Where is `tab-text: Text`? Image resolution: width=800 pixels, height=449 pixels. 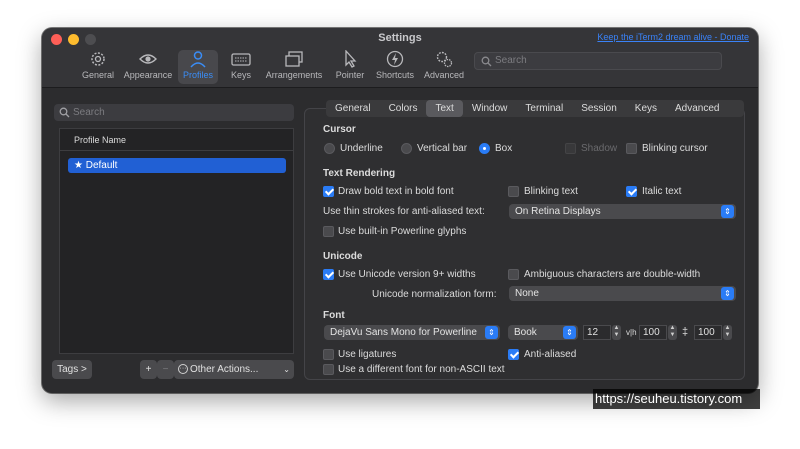 tab-text: Text is located at coordinates (444, 108).